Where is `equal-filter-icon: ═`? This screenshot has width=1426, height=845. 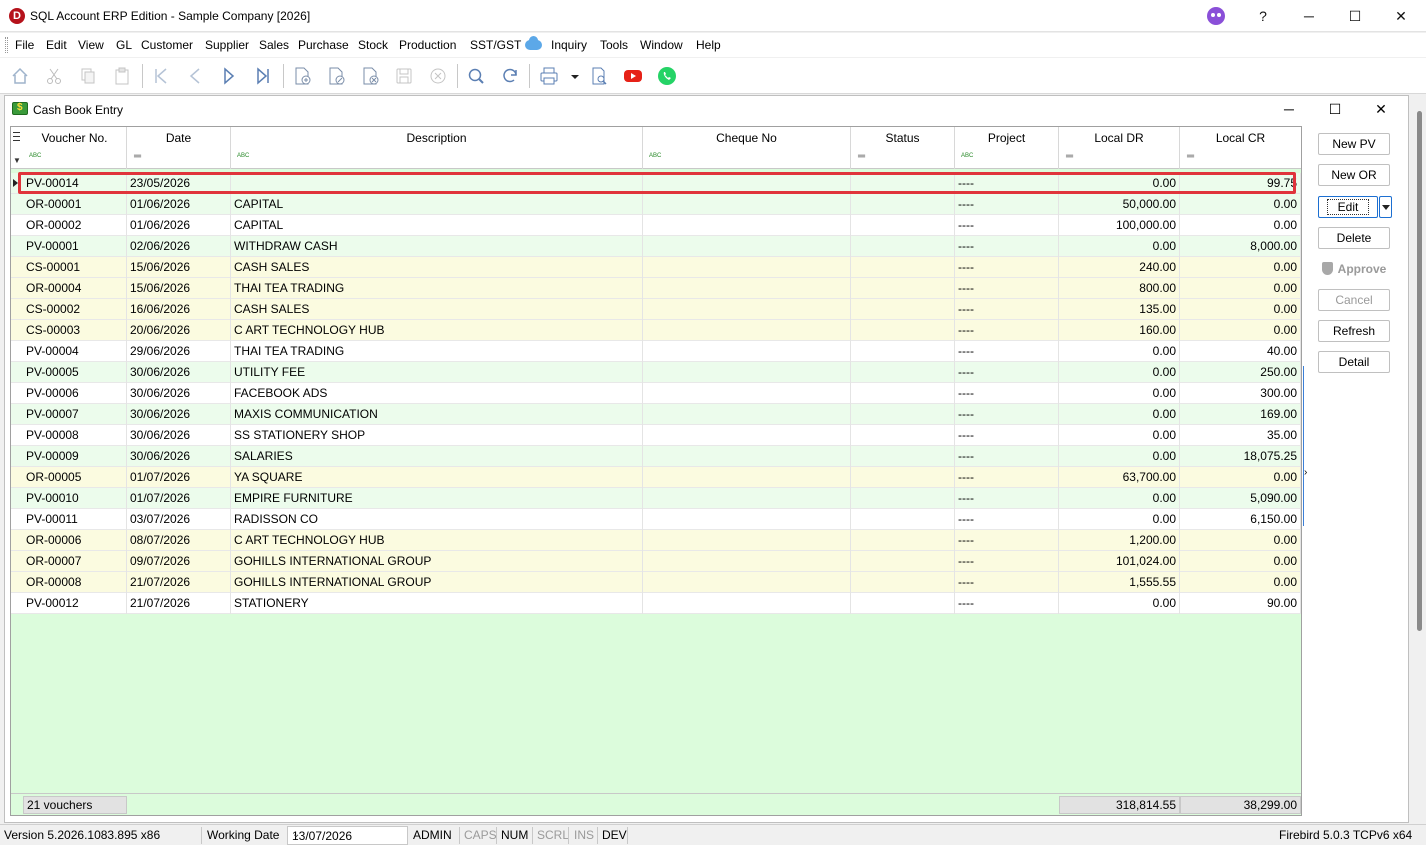 equal-filter-icon: ═ is located at coordinates (861, 156).